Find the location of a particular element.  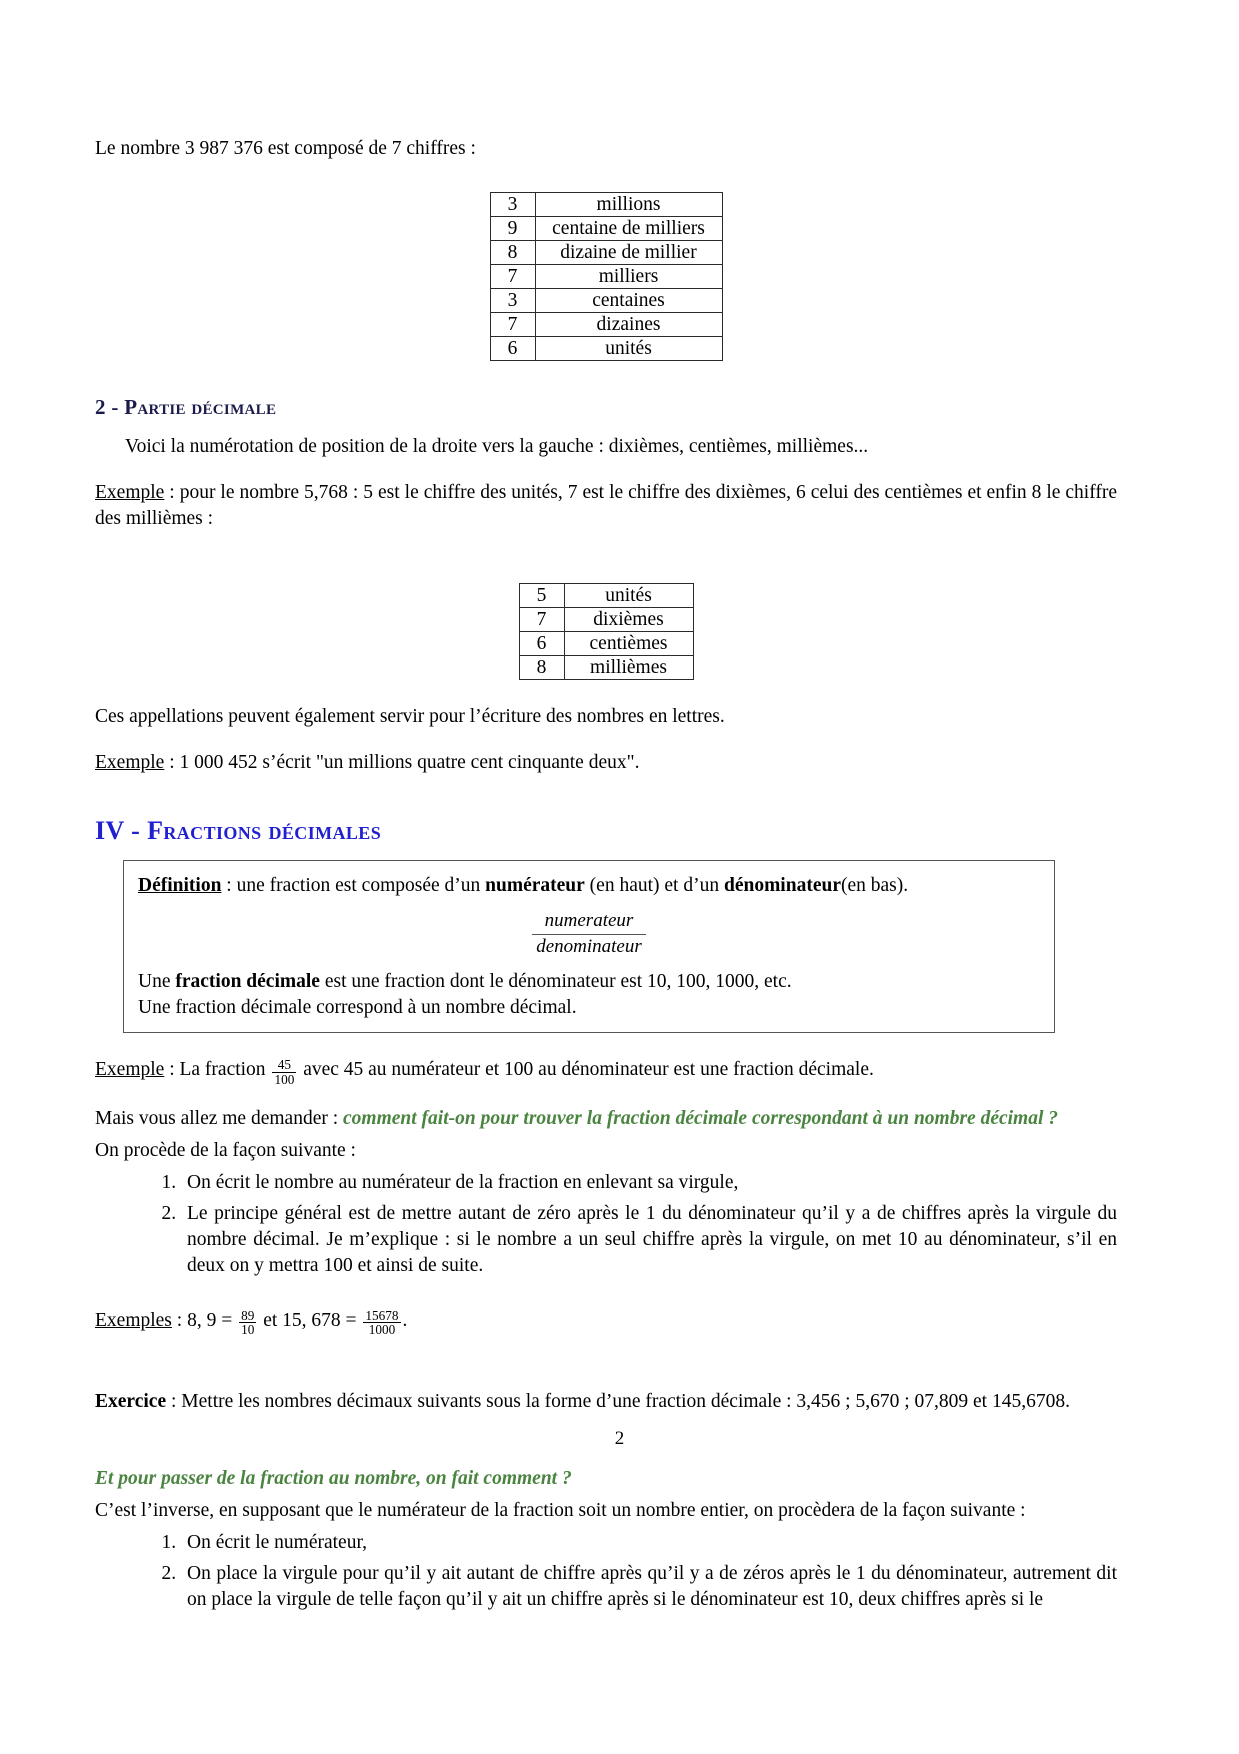

page-number: 2 is located at coordinates (619, 1438).